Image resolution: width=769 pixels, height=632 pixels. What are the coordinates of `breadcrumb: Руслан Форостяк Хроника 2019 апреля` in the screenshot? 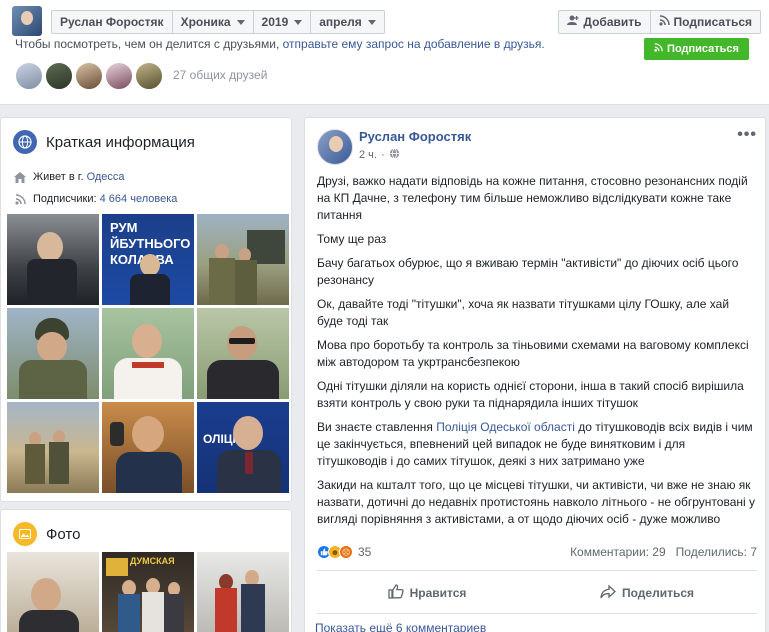 It's located at (218, 22).